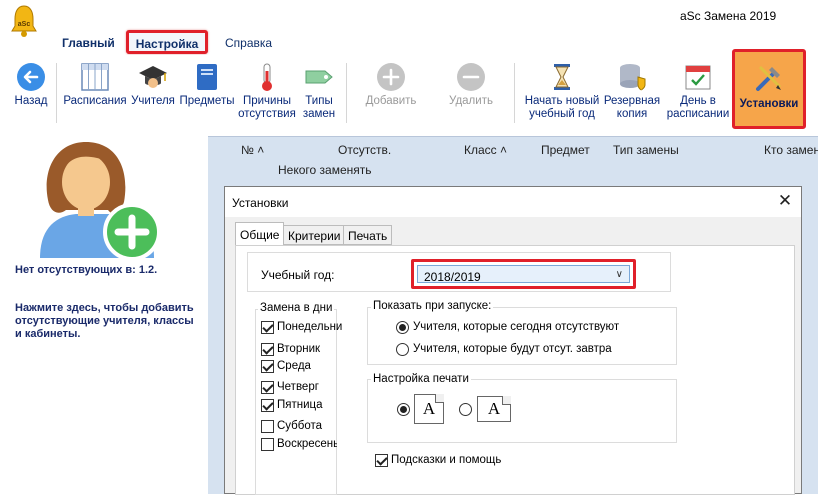 The width and height of the screenshot is (818, 495). I want to click on thursday-checkbox, so click(267, 387).